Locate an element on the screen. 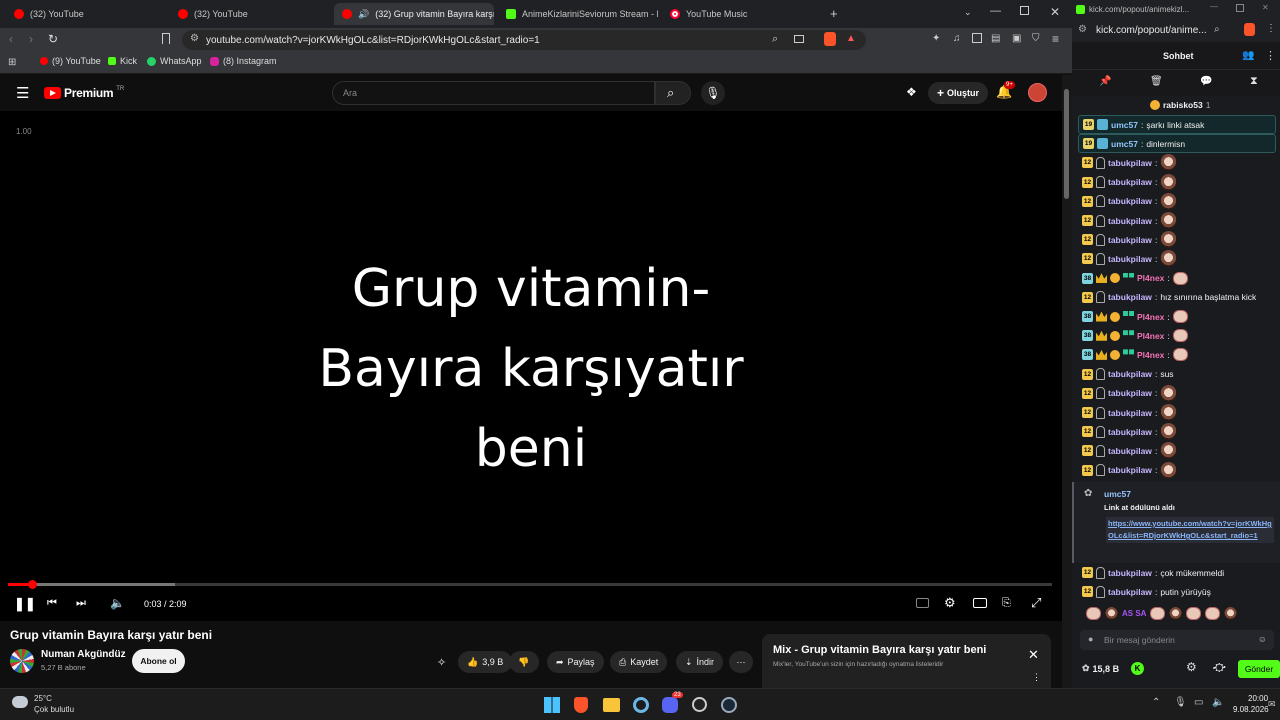  tab-youtube-2: (32) YouTube is located at coordinates (250, 14).